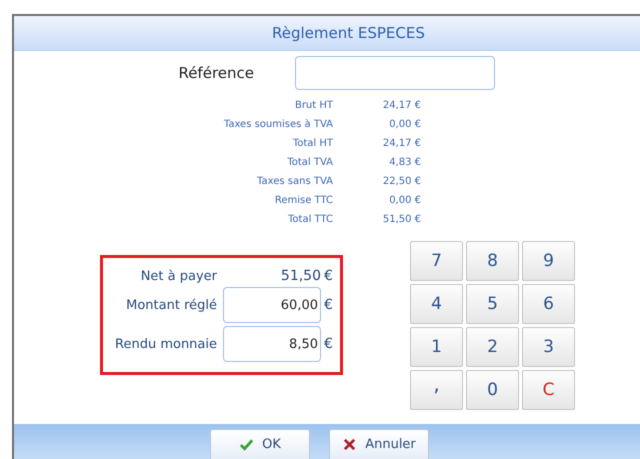 This screenshot has width=640, height=459. Describe the element at coordinates (436, 390) in the screenshot. I see `keypad-key: ,` at that location.